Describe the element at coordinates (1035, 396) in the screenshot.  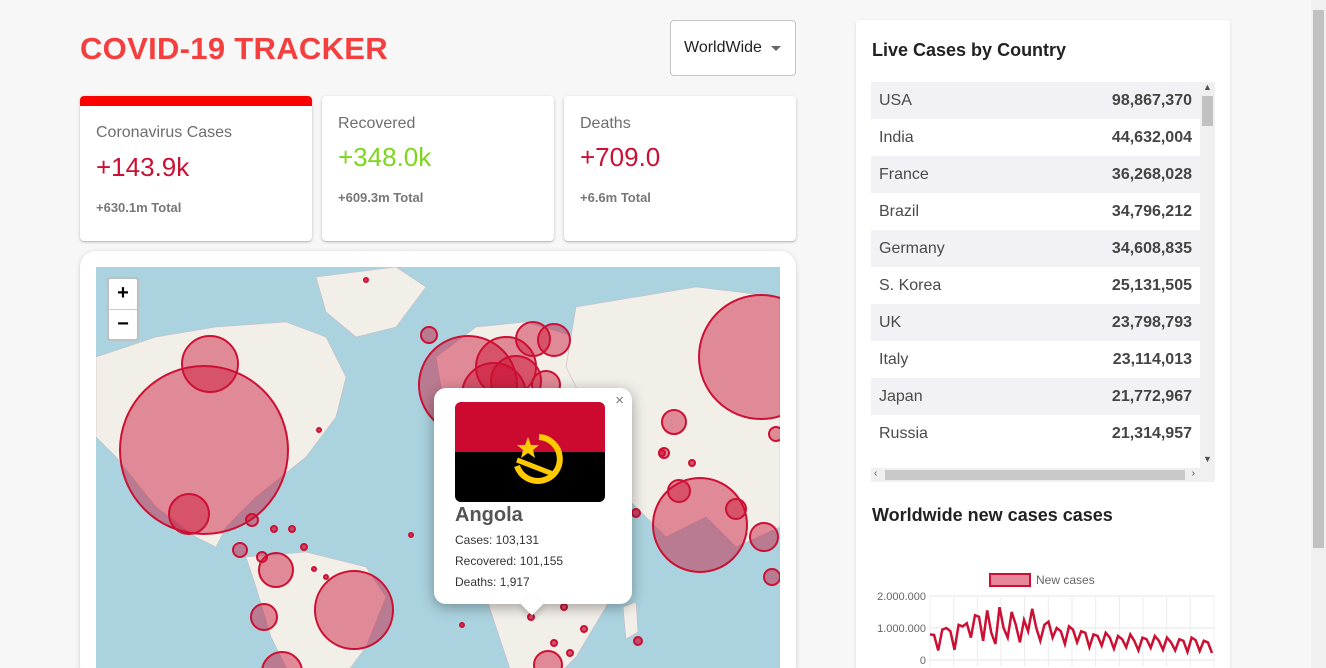
I see `table-row: Japan 21,772,967` at that location.